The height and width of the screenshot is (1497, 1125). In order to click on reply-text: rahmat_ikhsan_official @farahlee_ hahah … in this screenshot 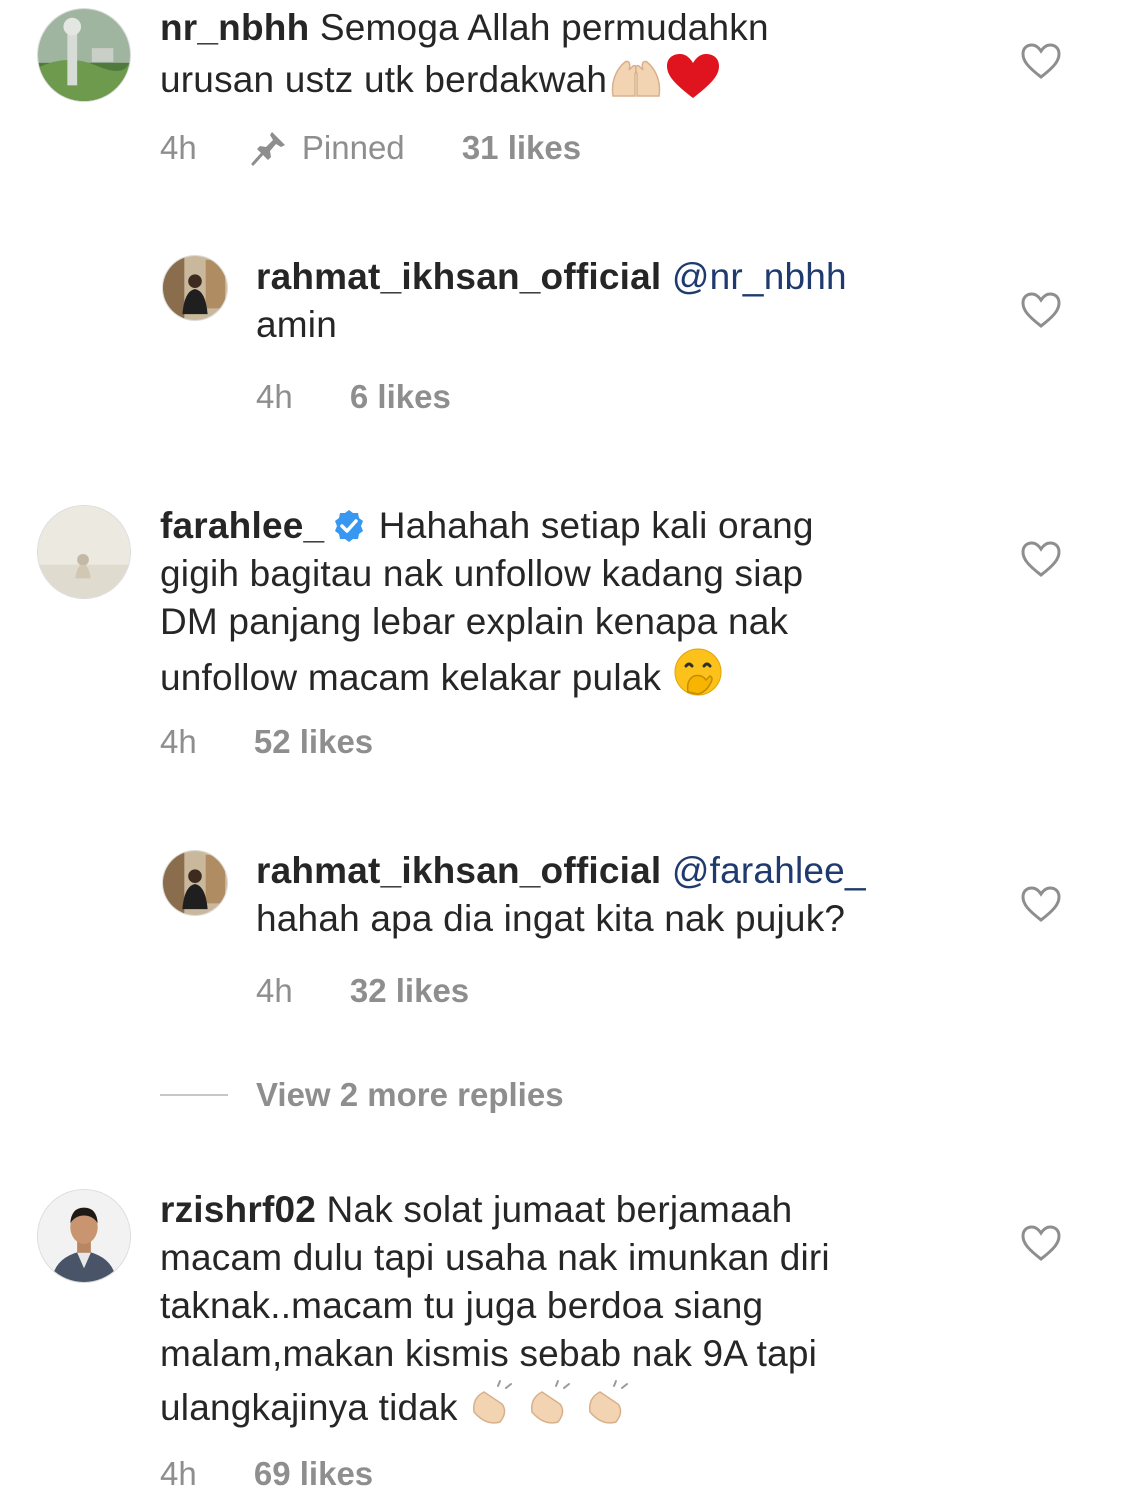, I will do `click(621, 895)`.